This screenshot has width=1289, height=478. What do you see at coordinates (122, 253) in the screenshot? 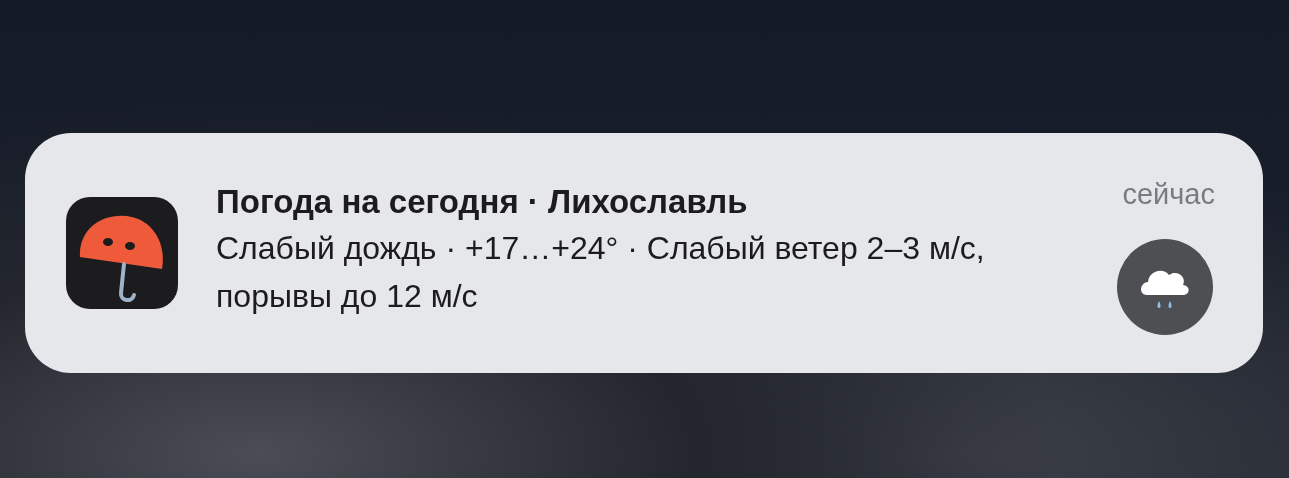
I see `umbrella-app-icon` at bounding box center [122, 253].